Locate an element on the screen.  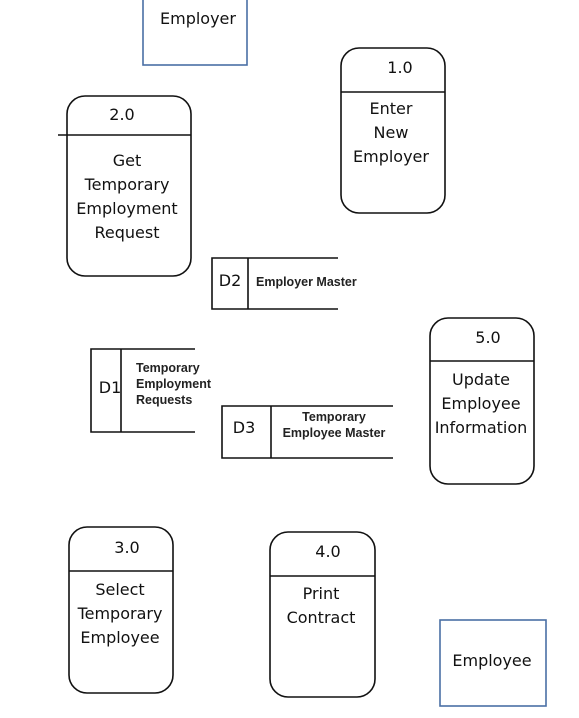
process-4-0: 4.0 Print Contract is located at coordinates (322, 614).